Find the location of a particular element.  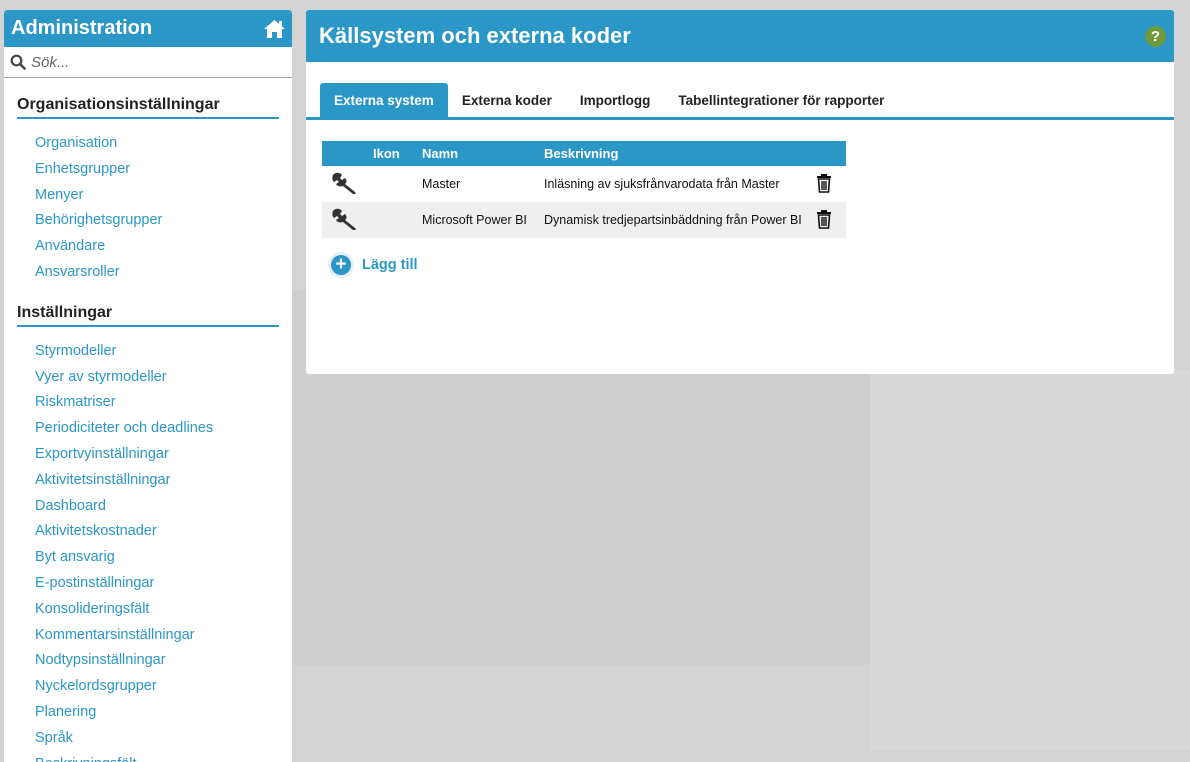

add-button: + Lägg till is located at coordinates (373, 265).